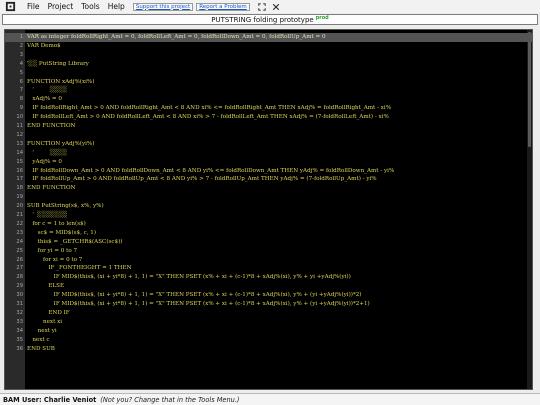  Describe the element at coordinates (90, 6) in the screenshot. I see `menu-tools: Tools` at that location.